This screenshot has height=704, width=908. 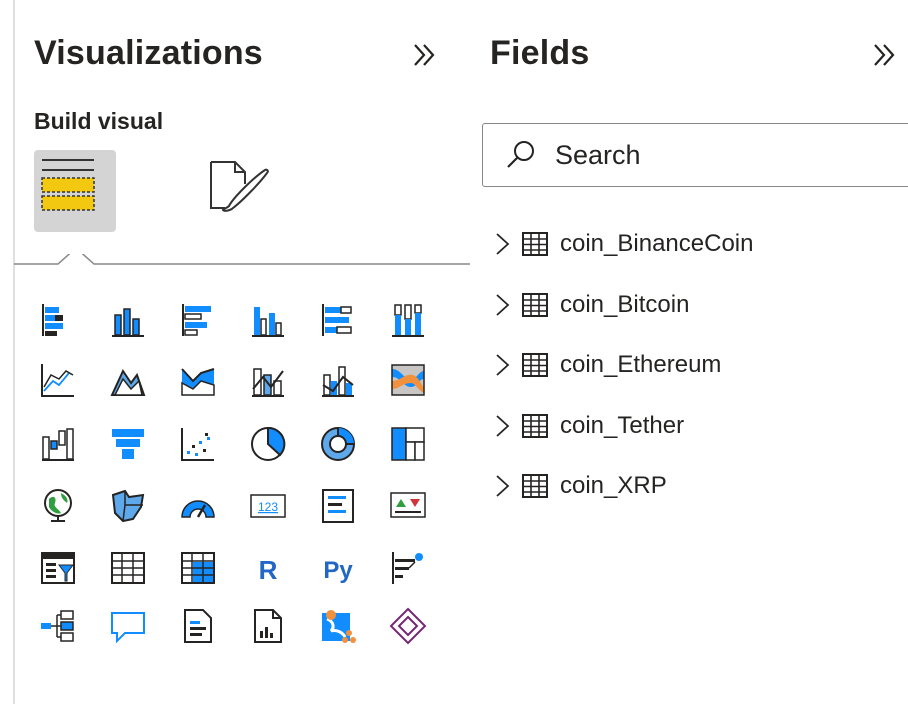 I want to click on slicer-icon, so click(x=58, y=568).